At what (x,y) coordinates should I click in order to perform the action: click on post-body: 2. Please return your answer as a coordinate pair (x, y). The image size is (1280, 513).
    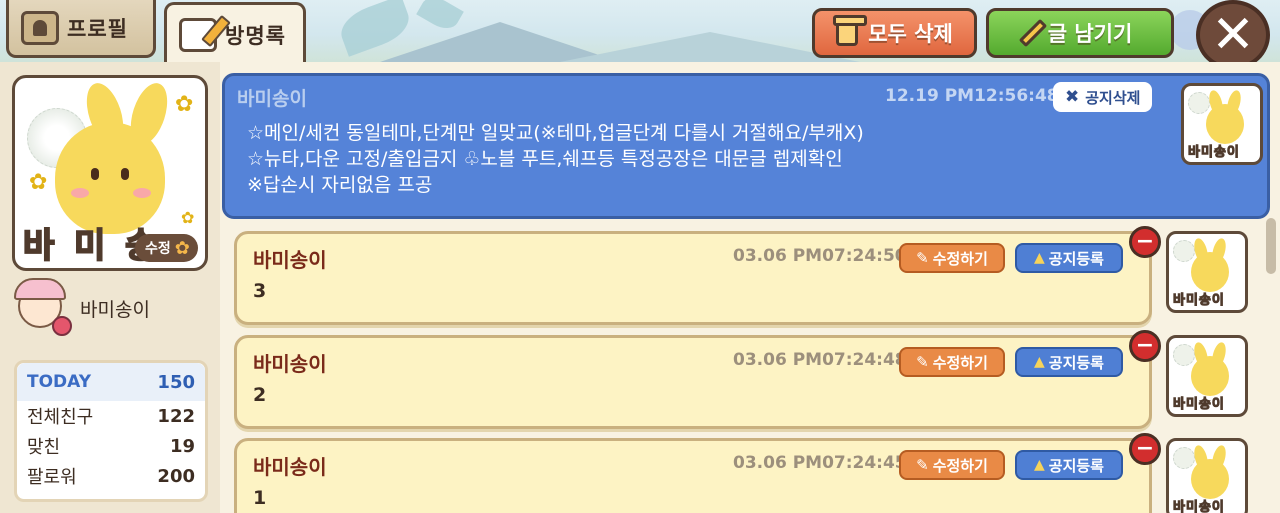
    Looking at the image, I should click on (260, 395).